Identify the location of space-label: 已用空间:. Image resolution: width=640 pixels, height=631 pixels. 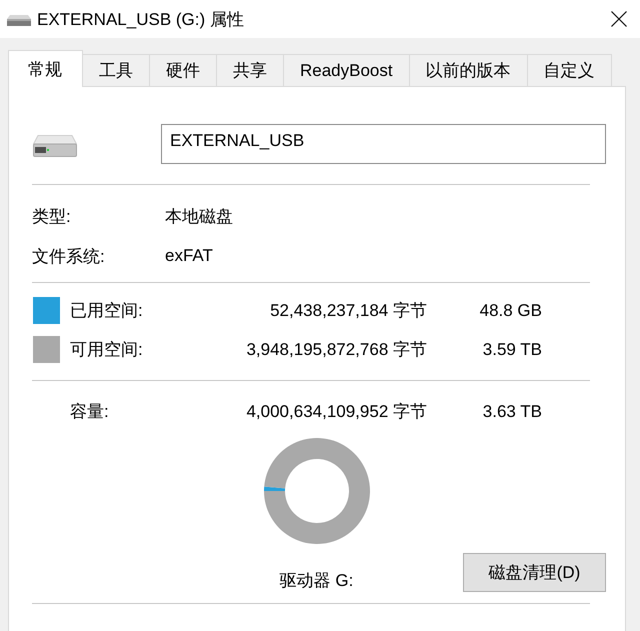
(106, 311).